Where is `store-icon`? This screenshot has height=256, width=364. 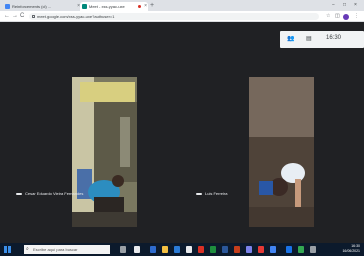
store-icon is located at coordinates (177, 249).